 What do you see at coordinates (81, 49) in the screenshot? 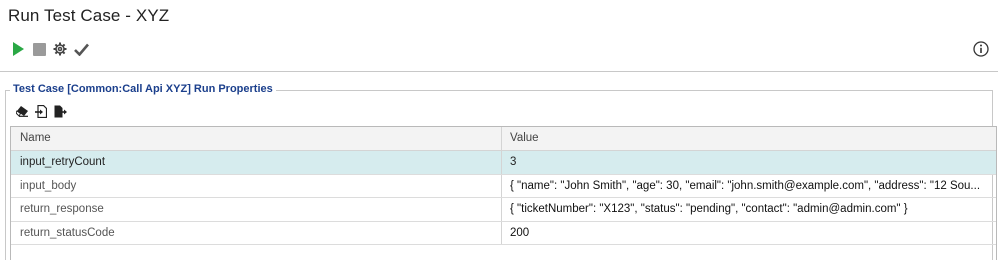
I see `check-icon` at bounding box center [81, 49].